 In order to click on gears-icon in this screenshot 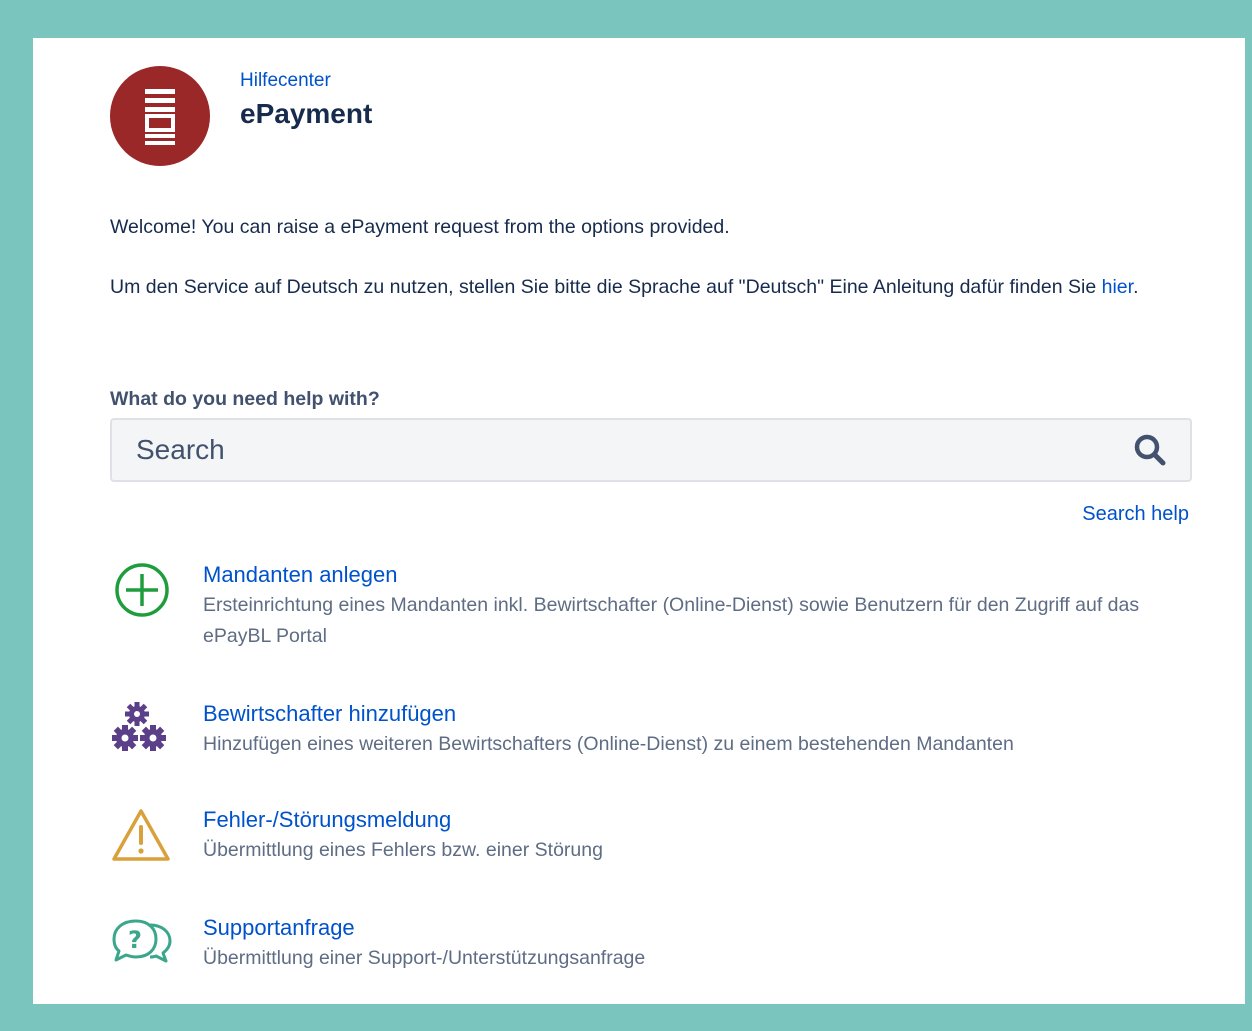, I will do `click(139, 726)`.